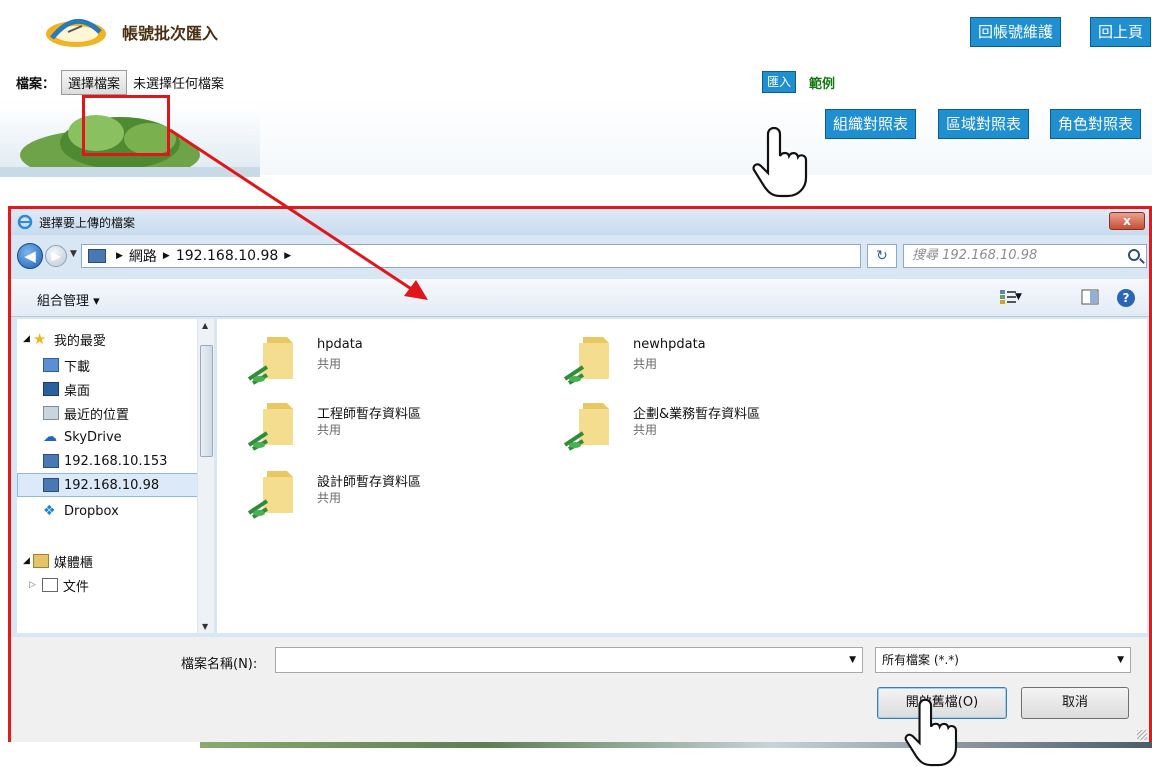  I want to click on file-type-dropdown-icon: ▼, so click(1120, 660).